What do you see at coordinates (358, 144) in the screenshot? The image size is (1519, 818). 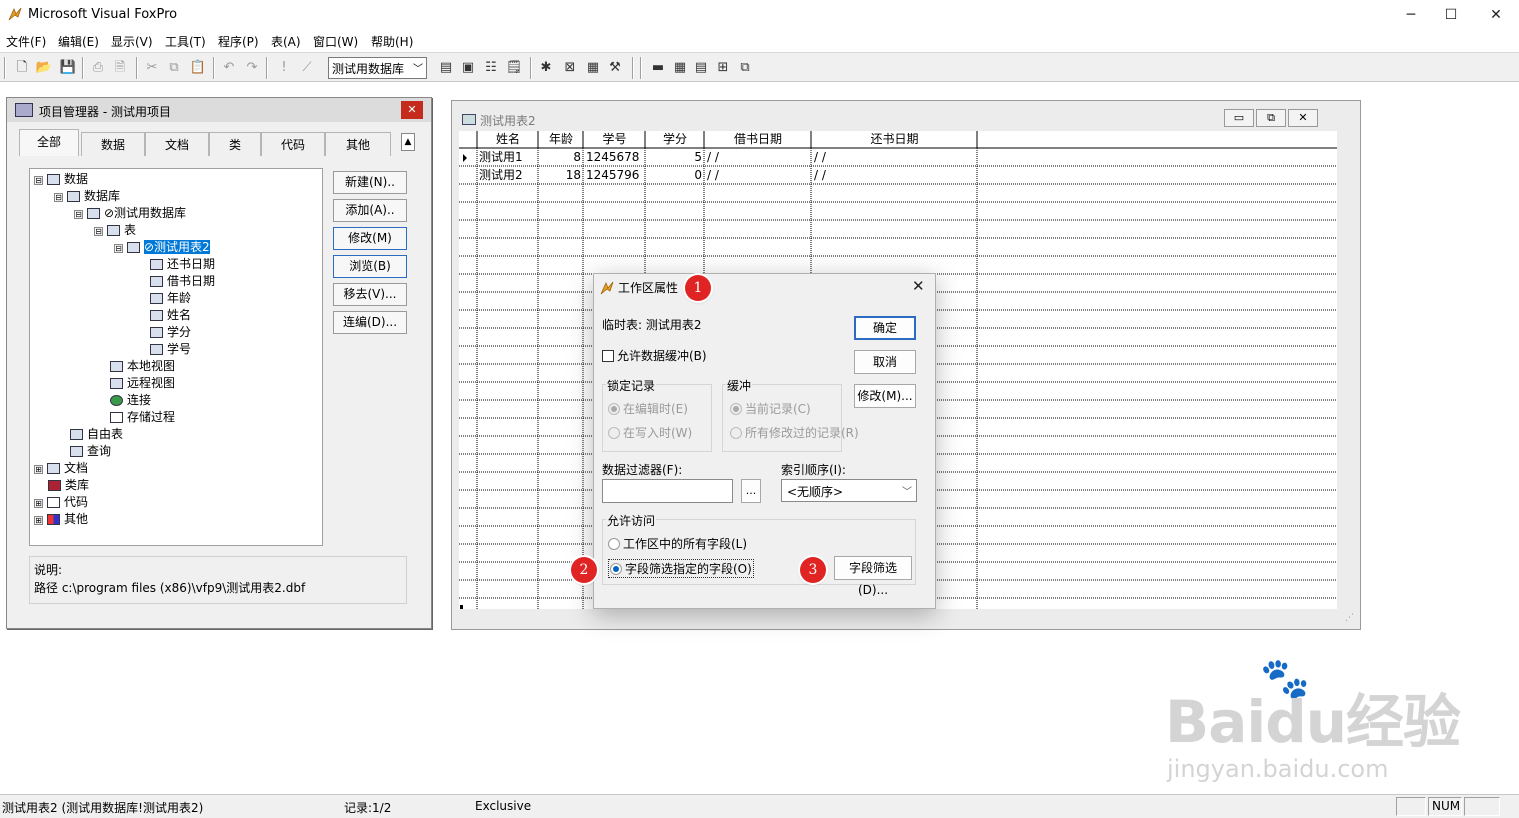 I see `tab-other: 其他` at bounding box center [358, 144].